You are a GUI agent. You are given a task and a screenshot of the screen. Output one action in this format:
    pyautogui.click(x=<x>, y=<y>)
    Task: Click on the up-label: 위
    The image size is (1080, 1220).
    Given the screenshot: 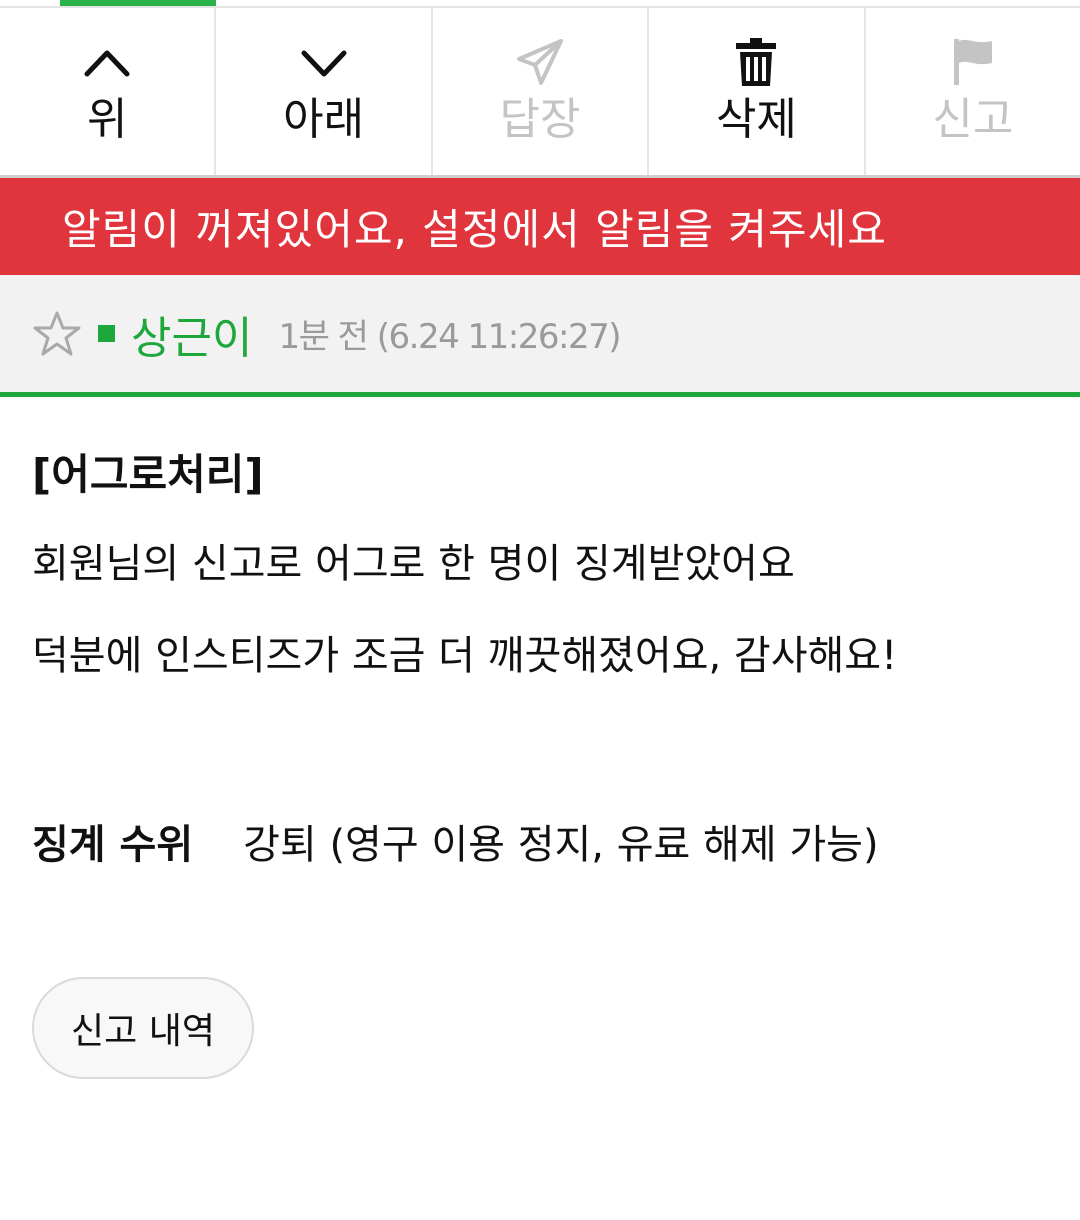 What is the action you would take?
    pyautogui.click(x=107, y=119)
    